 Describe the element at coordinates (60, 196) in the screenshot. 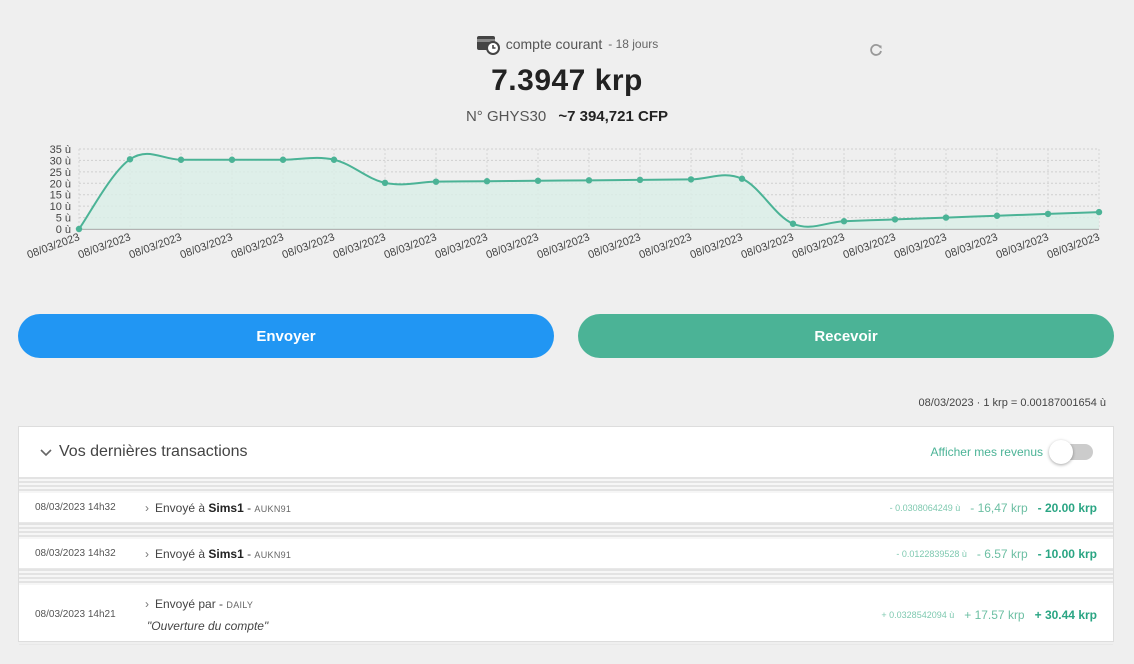

I see `chart-y-tick: 15 ù` at that location.